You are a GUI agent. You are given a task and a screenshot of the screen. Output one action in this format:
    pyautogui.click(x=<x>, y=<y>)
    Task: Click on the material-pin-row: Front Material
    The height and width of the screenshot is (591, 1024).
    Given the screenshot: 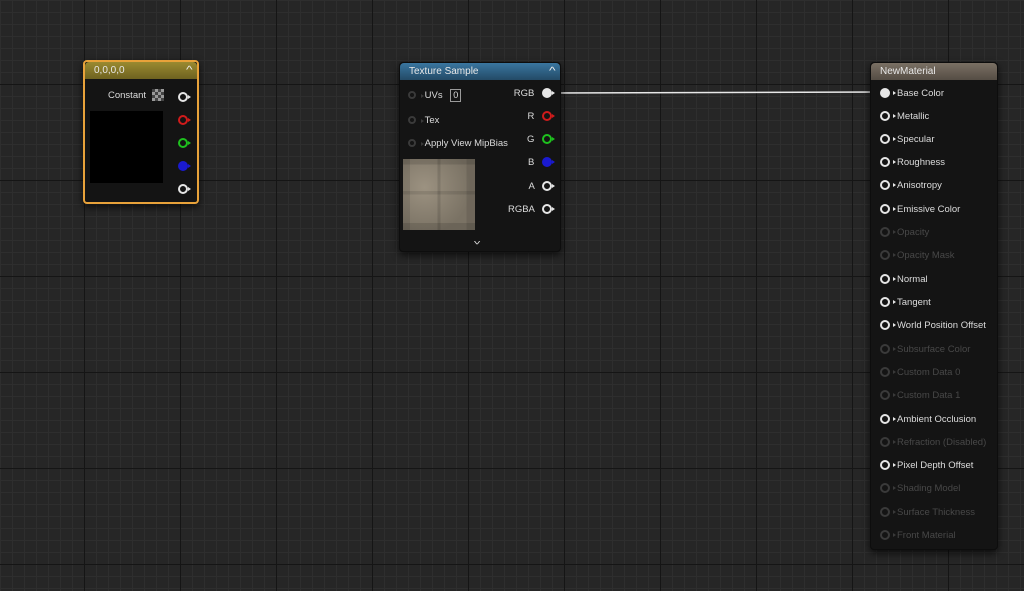 What is the action you would take?
    pyautogui.click(x=918, y=536)
    